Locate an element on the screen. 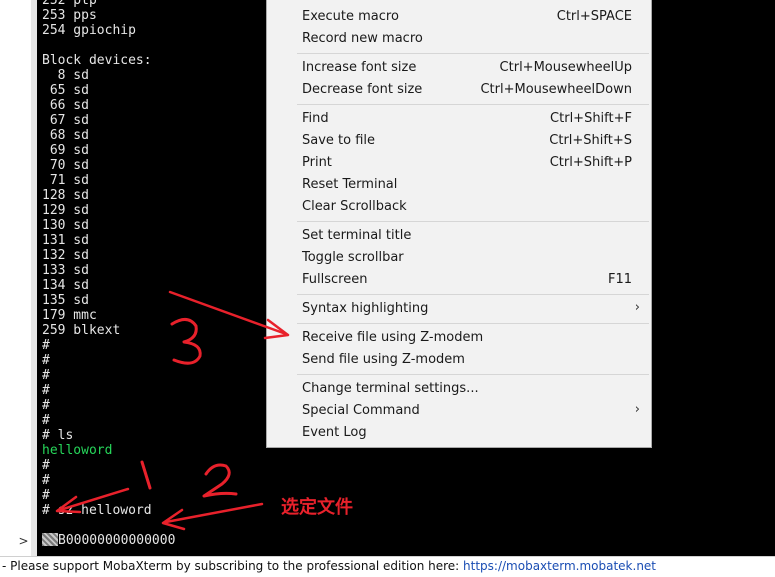 The image size is (775, 577). arrow-3-head is located at coordinates (276, 329).